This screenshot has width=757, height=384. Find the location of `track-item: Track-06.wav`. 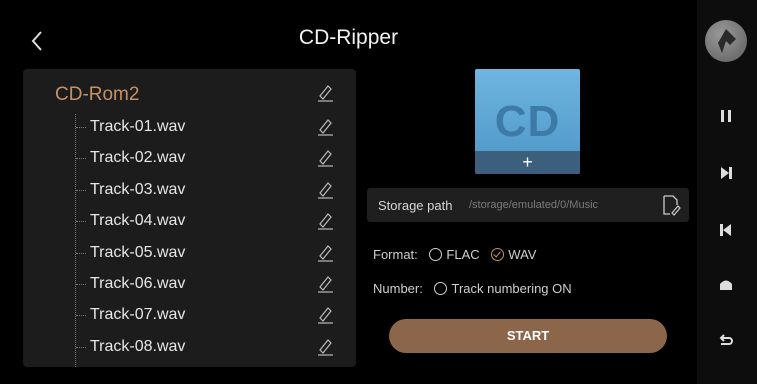

track-item: Track-06.wav is located at coordinates (137, 284).